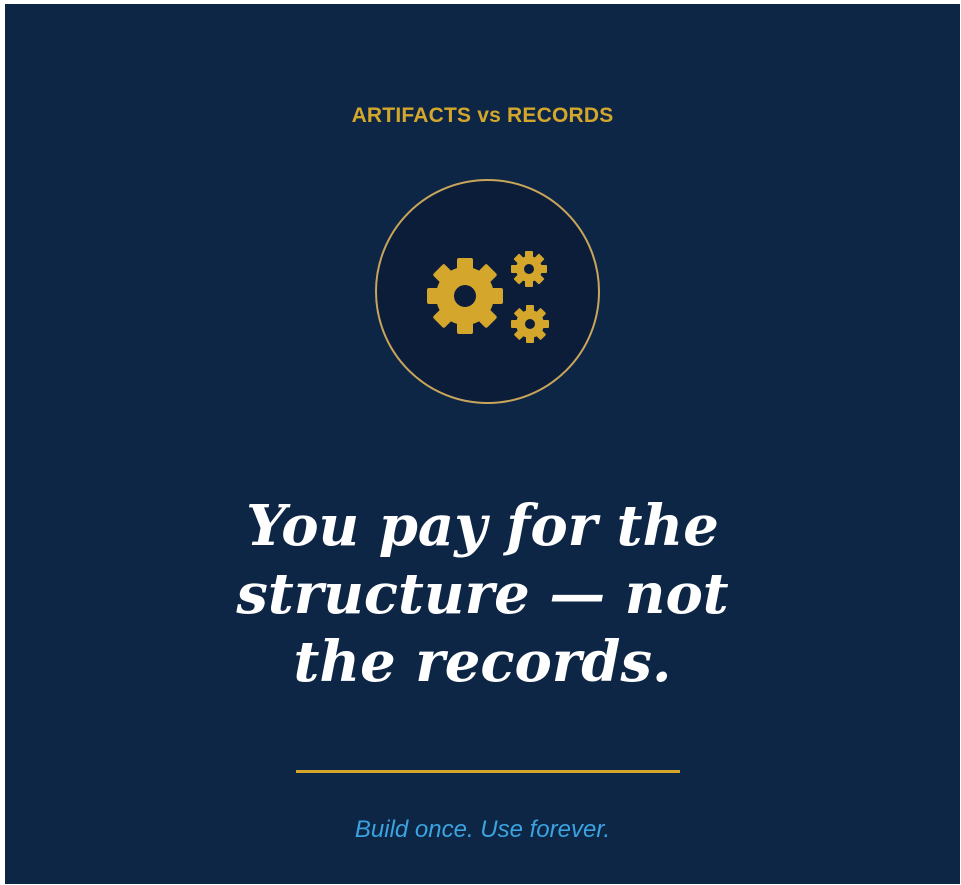 The image size is (961, 885). I want to click on divider, so click(488, 771).